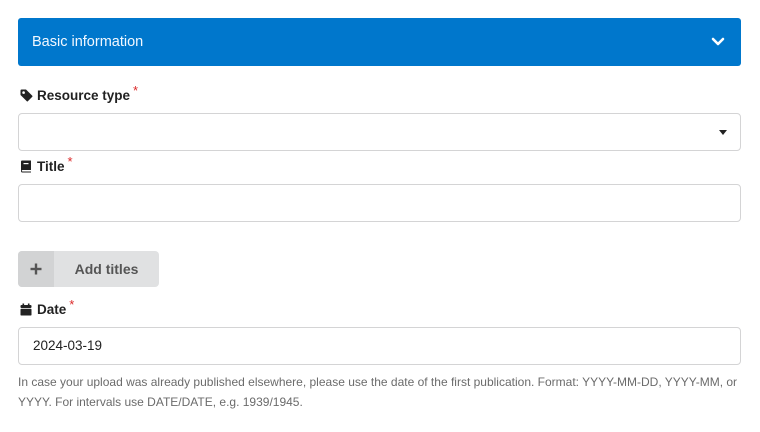 The height and width of the screenshot is (432, 760). Describe the element at coordinates (379, 42) in the screenshot. I see `basic-information-accordion: Basic information` at that location.